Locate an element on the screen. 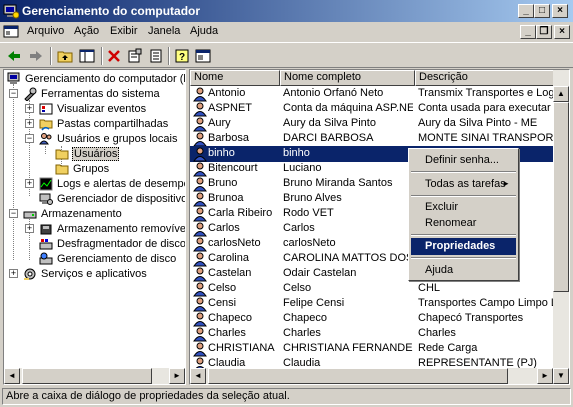 This screenshot has width=573, height=407. properties-button is located at coordinates (135, 56).